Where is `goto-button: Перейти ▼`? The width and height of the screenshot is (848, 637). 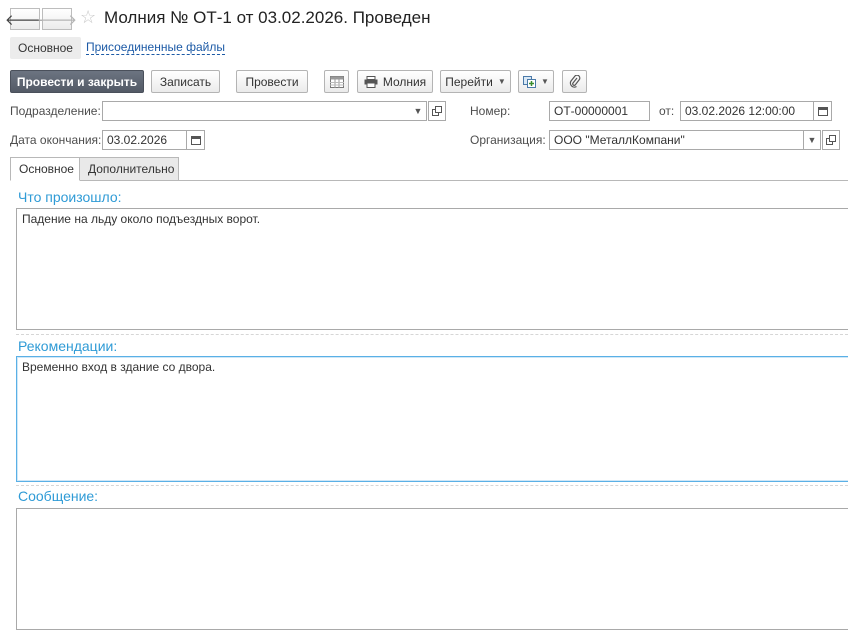
goto-button: Перейти ▼ is located at coordinates (475, 81).